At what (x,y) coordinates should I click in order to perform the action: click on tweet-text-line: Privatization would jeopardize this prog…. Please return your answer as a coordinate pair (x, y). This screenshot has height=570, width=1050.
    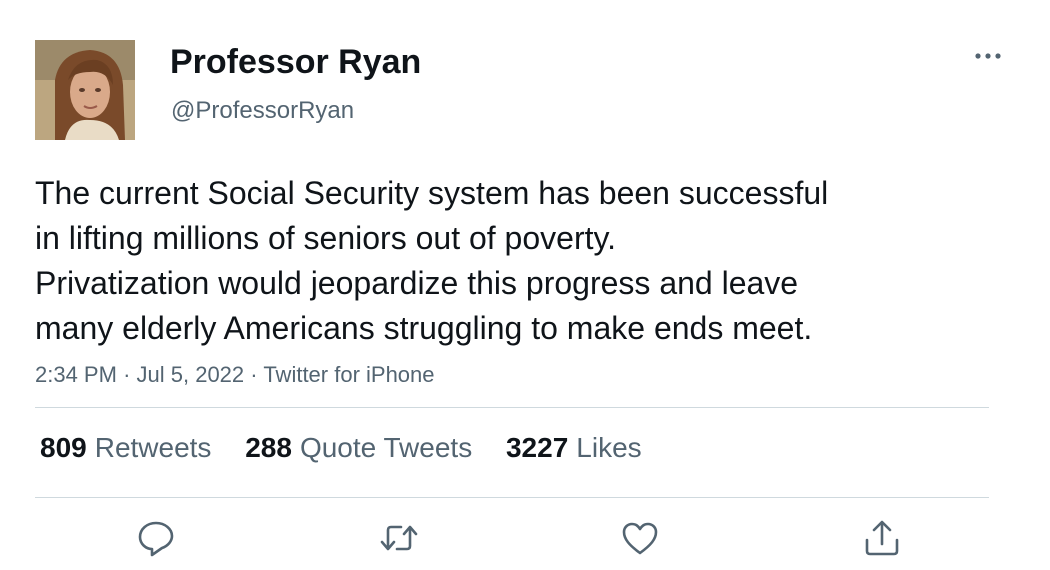
    Looking at the image, I should click on (417, 283).